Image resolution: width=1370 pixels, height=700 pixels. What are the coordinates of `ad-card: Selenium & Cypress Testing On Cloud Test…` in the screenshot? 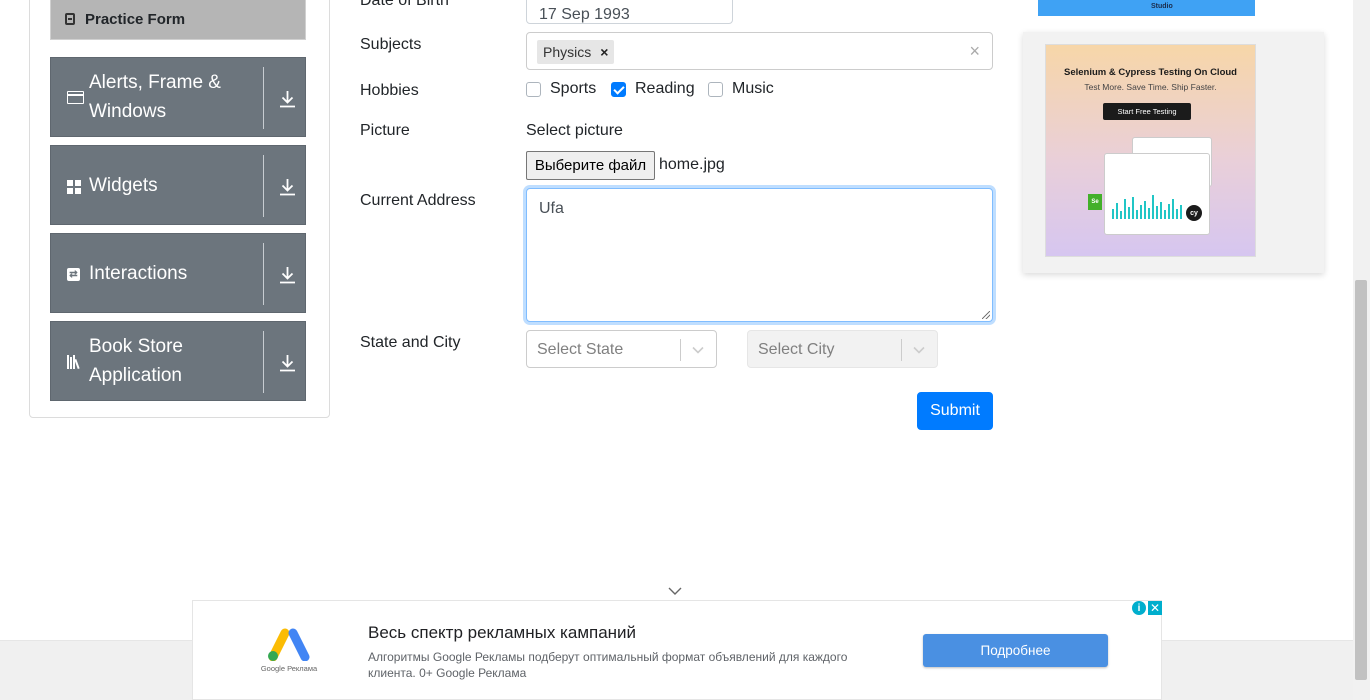 It's located at (1150, 150).